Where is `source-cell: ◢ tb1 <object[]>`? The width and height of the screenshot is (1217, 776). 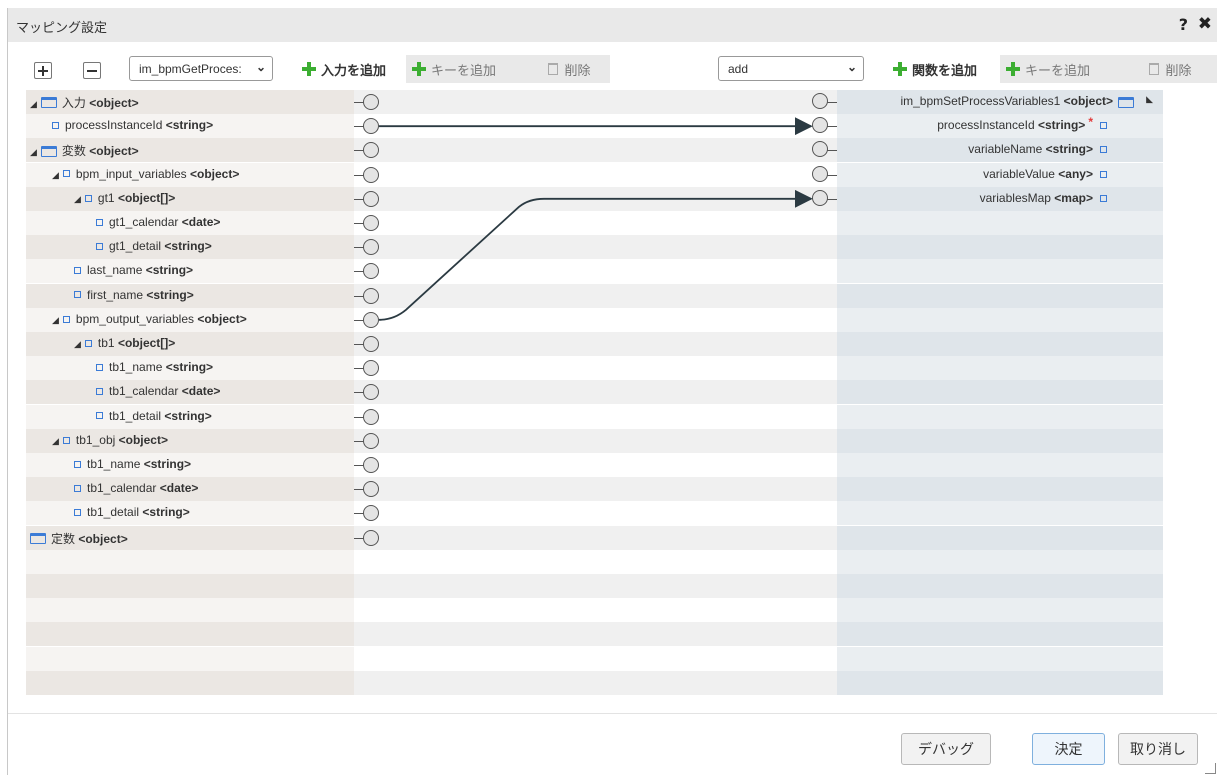 source-cell: ◢ tb1 <object[]> is located at coordinates (190, 344).